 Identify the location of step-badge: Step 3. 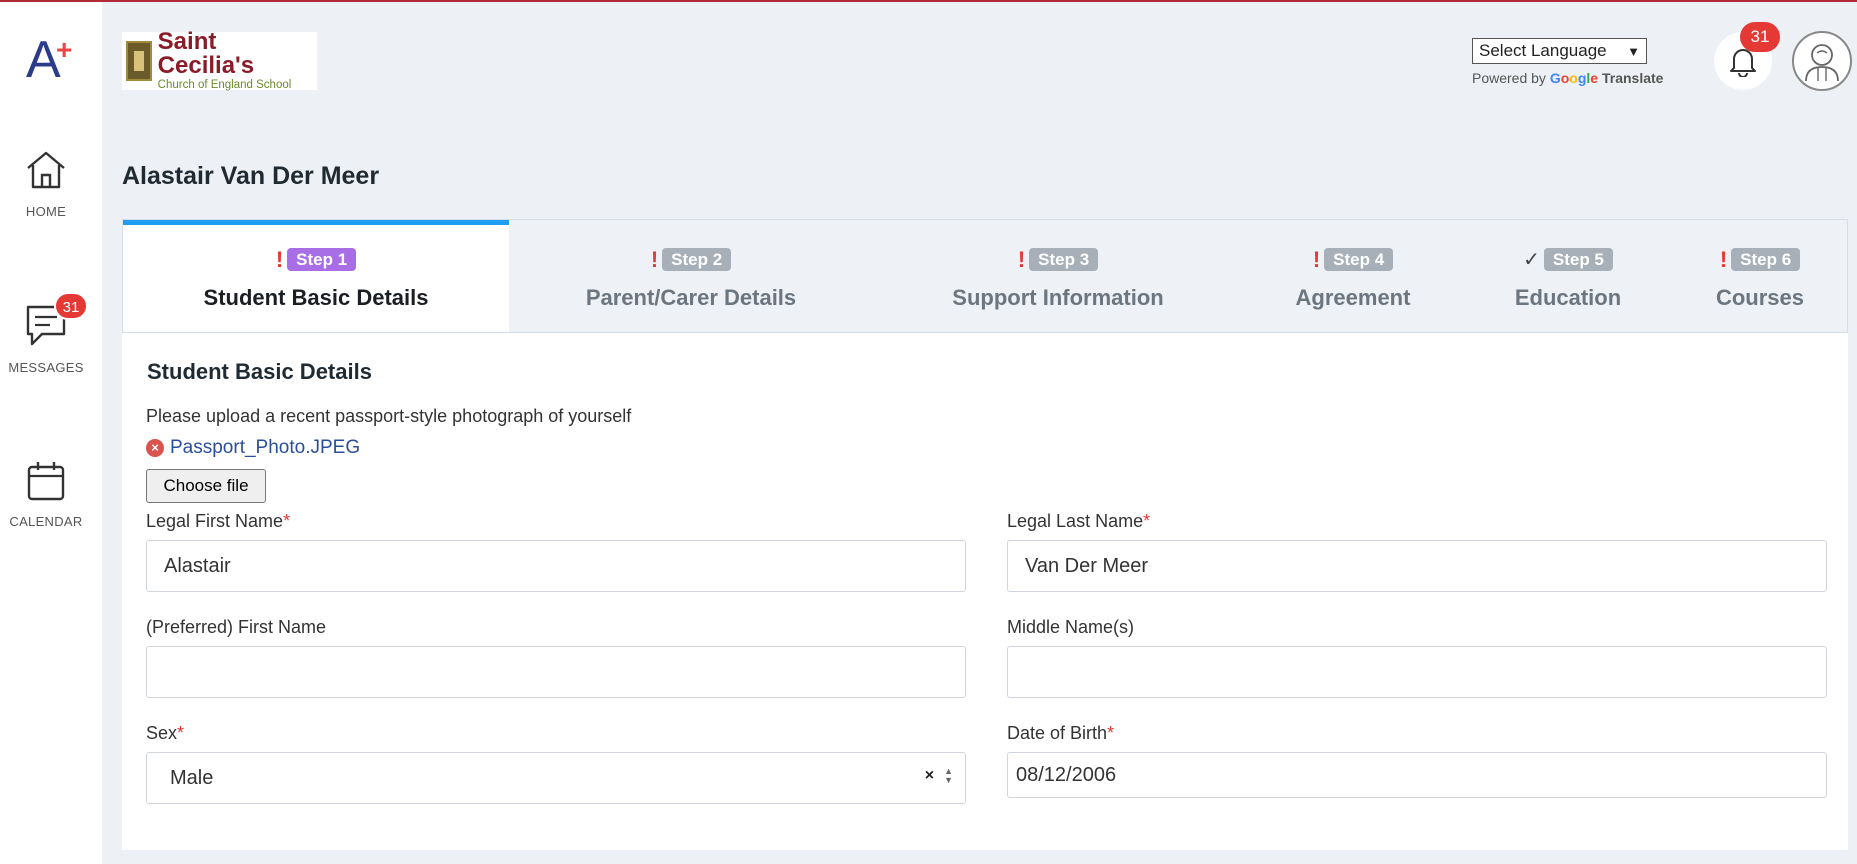
(1064, 259).